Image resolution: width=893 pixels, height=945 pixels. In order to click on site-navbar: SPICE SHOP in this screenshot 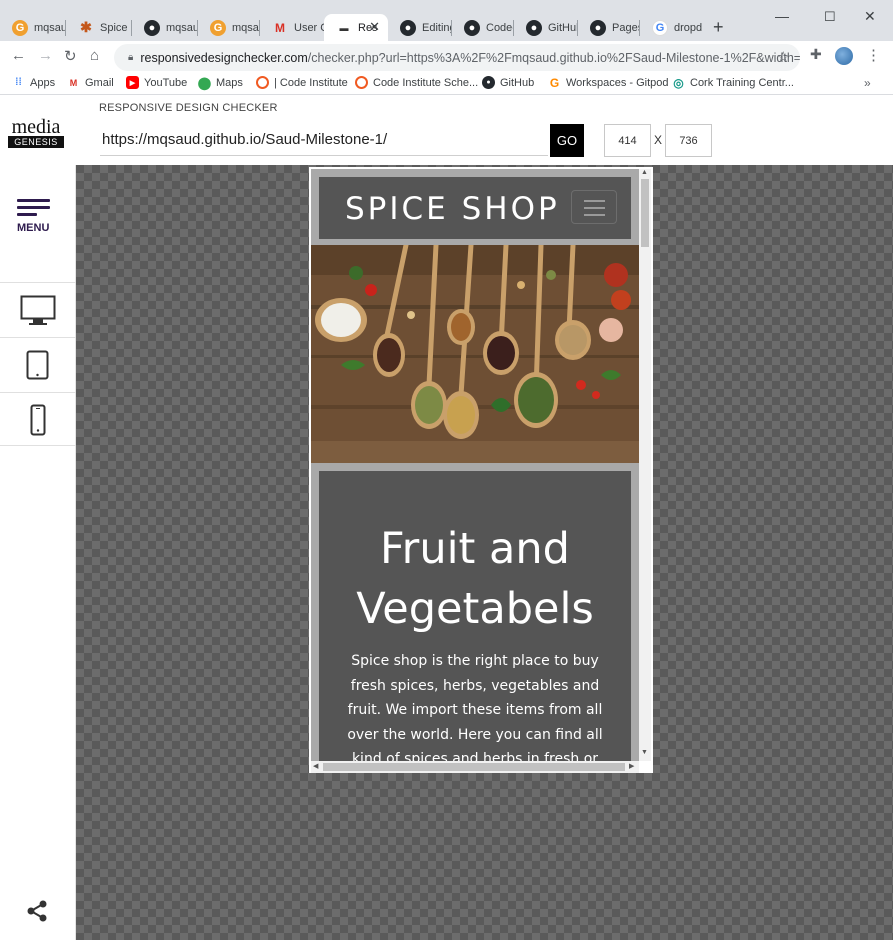, I will do `click(475, 208)`.